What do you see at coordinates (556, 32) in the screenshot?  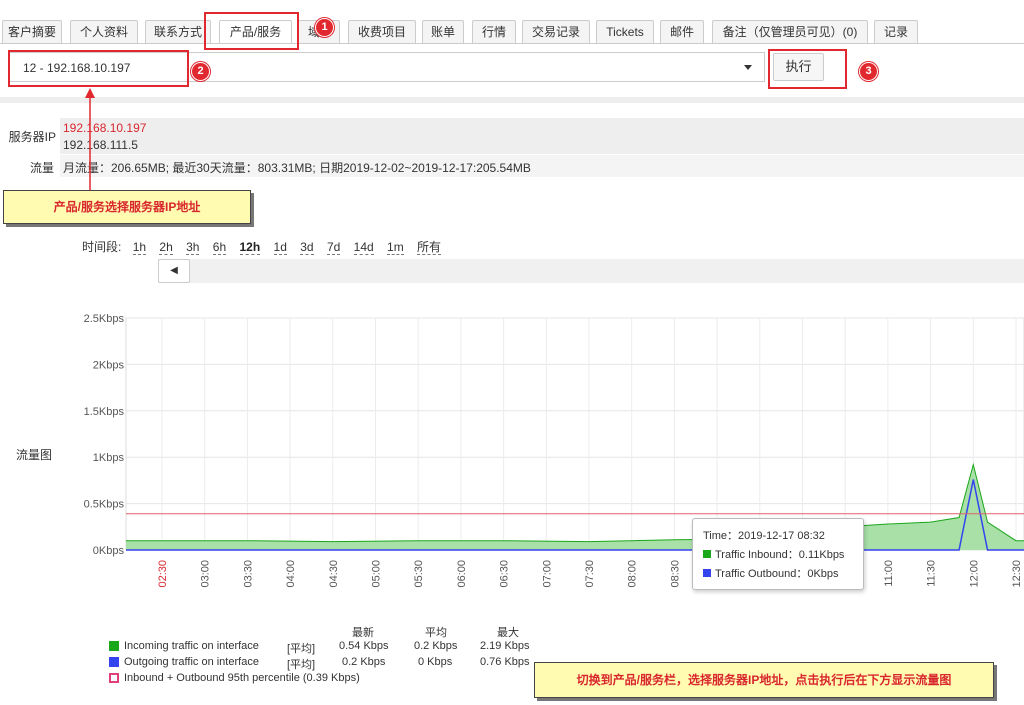 I see `tab-transactions: 交易记录` at bounding box center [556, 32].